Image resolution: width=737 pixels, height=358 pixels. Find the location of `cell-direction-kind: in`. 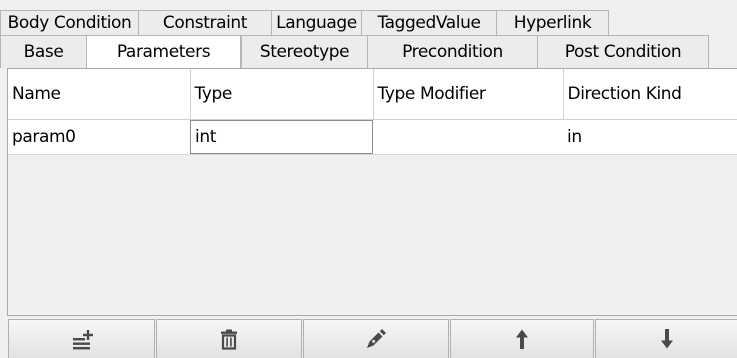

cell-direction-kind: in is located at coordinates (650, 137).